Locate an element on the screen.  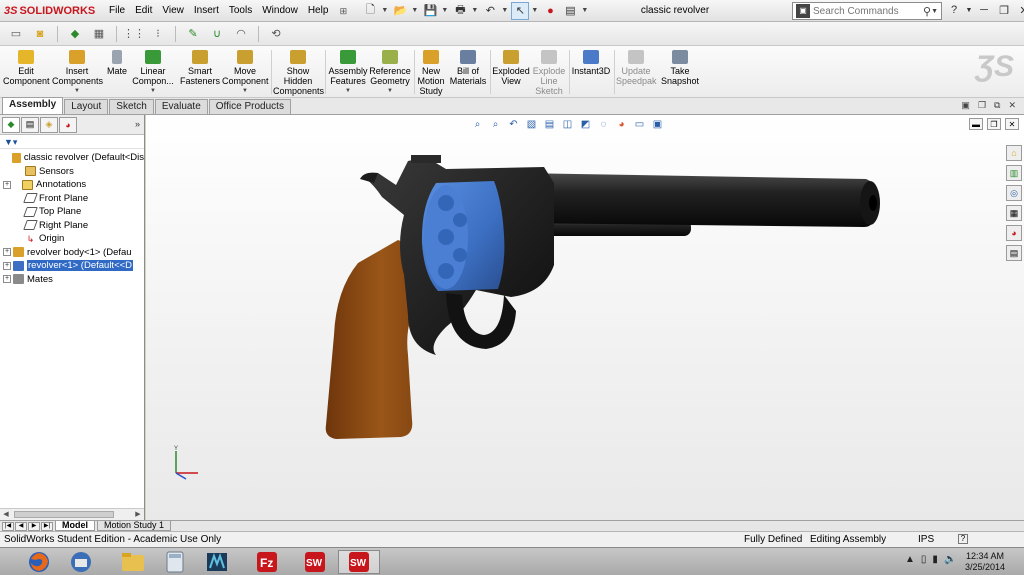
tree-item-sensors: Sensors is located at coordinates (72, 172).